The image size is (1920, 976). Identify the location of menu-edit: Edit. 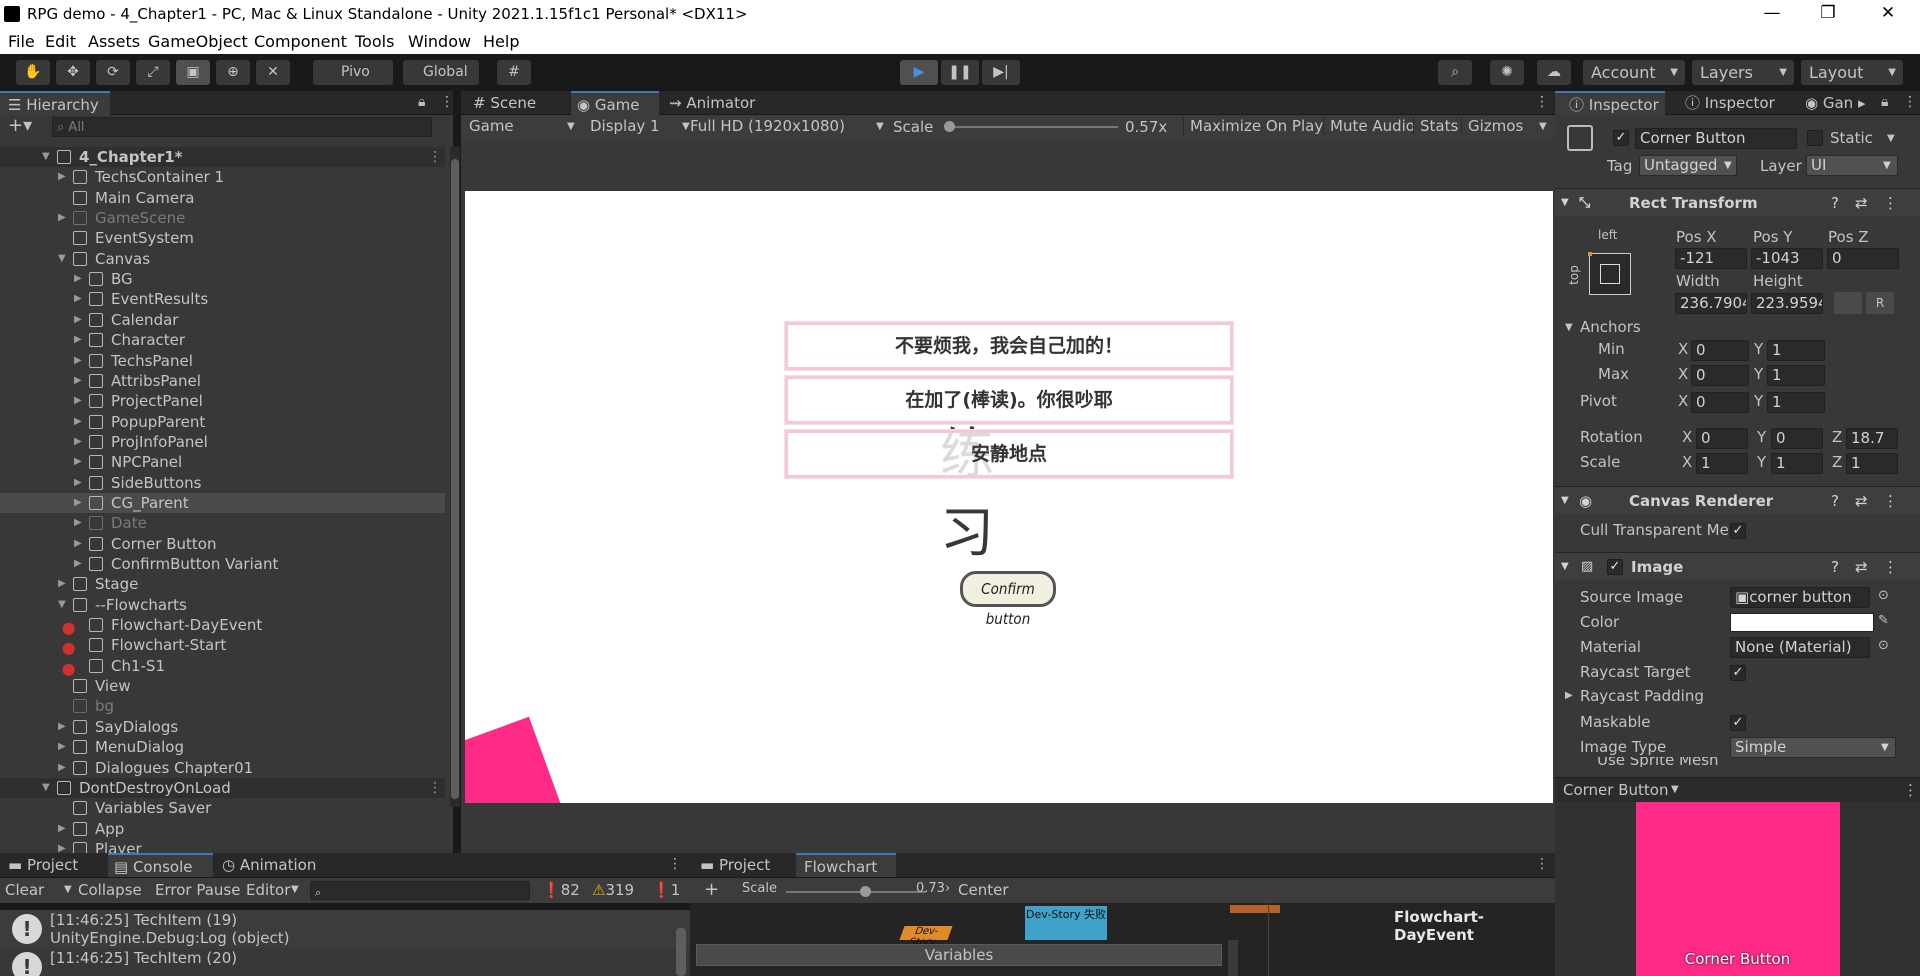
(60, 41).